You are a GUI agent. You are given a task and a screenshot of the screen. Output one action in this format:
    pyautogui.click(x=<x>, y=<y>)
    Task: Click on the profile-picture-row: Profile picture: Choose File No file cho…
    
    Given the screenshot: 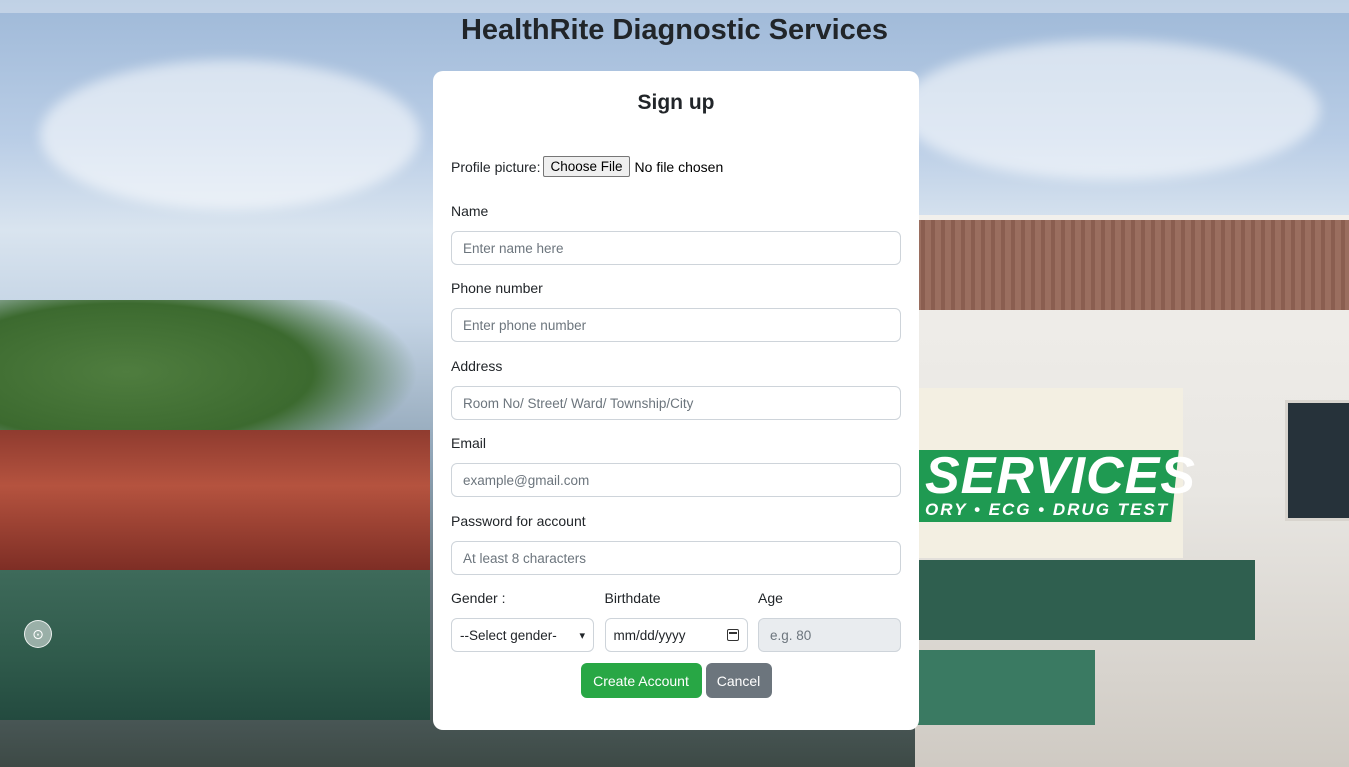 What is the action you would take?
    pyautogui.click(x=587, y=166)
    